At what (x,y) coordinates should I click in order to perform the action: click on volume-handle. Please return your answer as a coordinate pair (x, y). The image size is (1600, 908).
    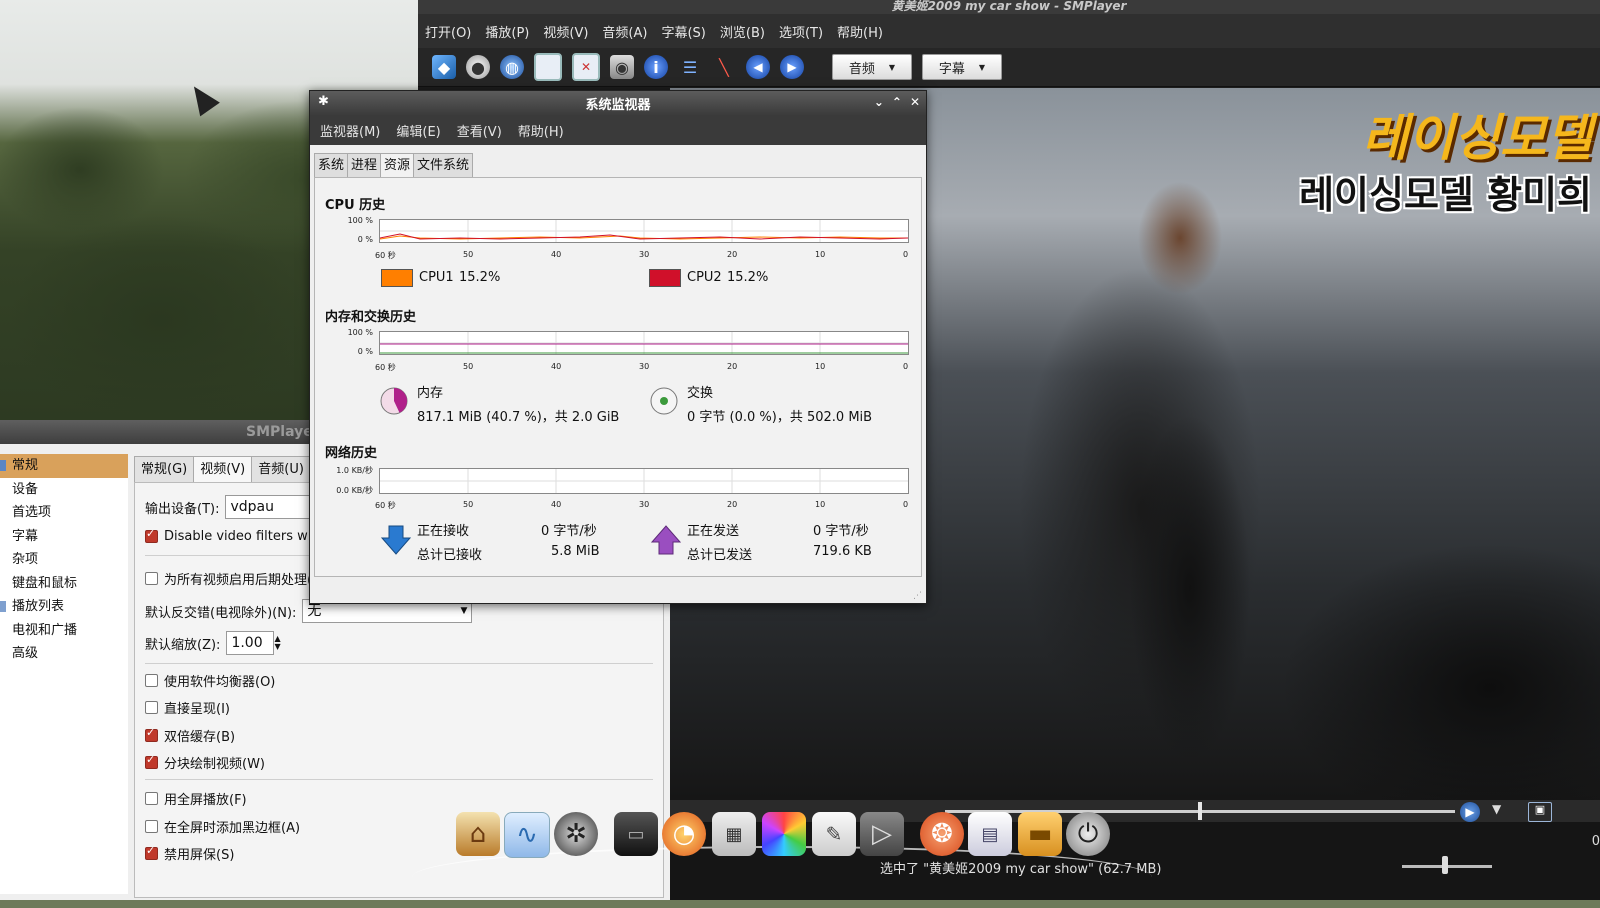
    Looking at the image, I should click on (1445, 865).